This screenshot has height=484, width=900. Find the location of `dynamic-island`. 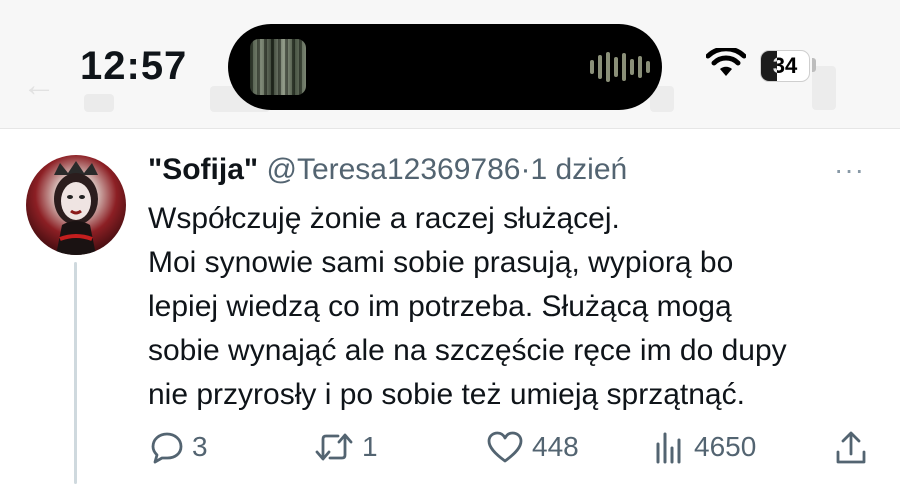

dynamic-island is located at coordinates (445, 67).